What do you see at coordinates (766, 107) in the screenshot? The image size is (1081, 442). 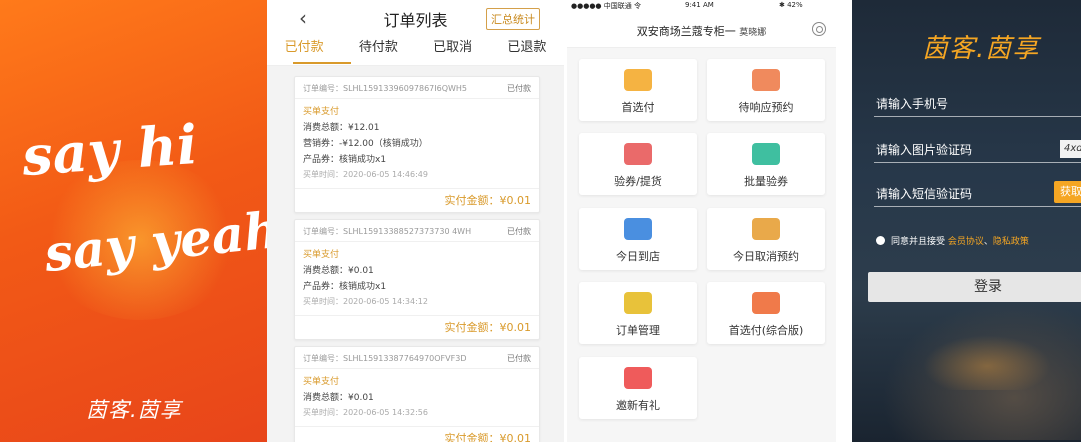 I see `tile-label: 待响应预约` at bounding box center [766, 107].